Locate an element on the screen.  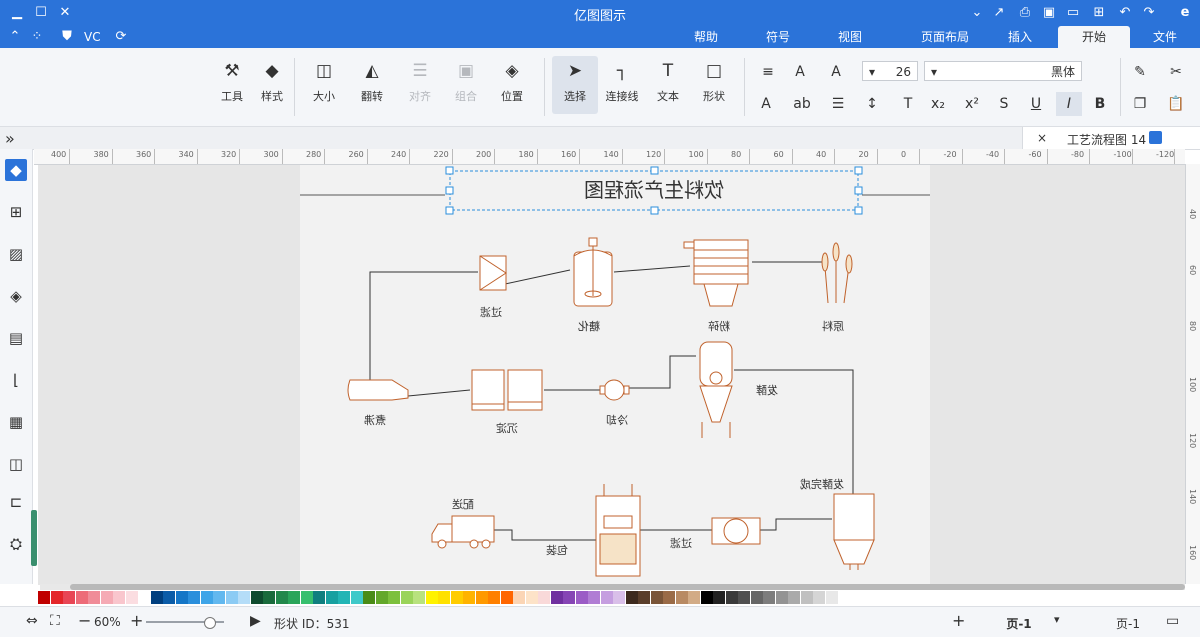
node-label-deliver: 配送 is located at coordinates (463, 504).